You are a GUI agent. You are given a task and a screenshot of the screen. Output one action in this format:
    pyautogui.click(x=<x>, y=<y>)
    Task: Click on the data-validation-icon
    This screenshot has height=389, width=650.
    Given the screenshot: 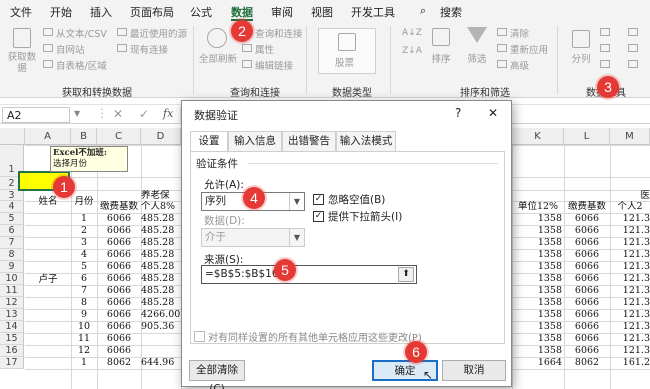 What is the action you would take?
    pyautogui.click(x=605, y=64)
    